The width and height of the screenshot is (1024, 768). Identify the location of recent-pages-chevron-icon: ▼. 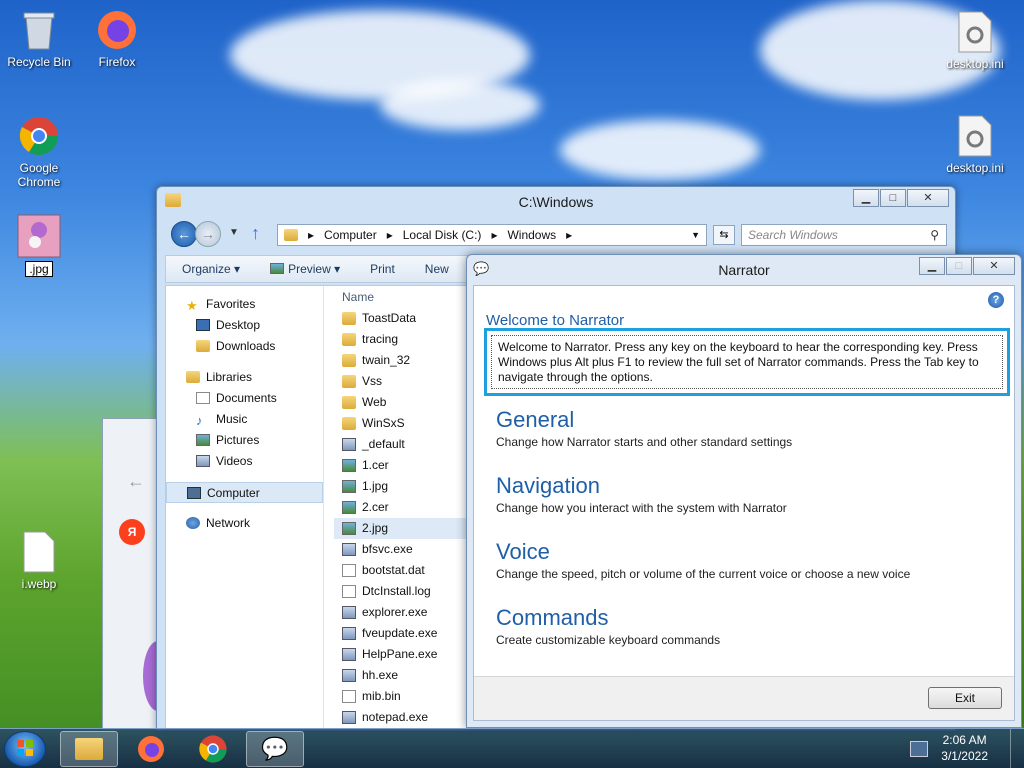
(234, 232).